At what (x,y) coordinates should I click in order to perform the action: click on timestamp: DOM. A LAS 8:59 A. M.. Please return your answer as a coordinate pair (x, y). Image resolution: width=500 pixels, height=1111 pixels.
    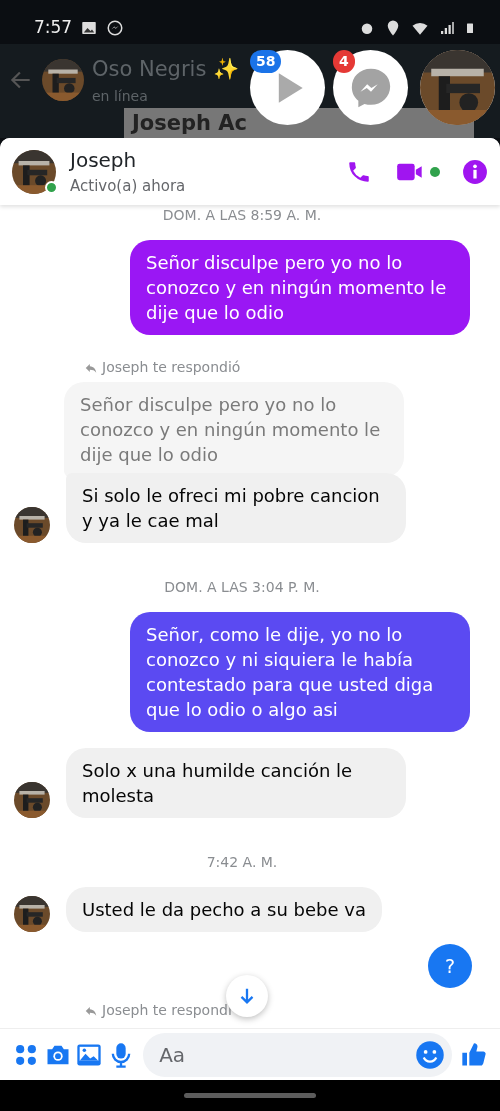
    Looking at the image, I should click on (242, 215).